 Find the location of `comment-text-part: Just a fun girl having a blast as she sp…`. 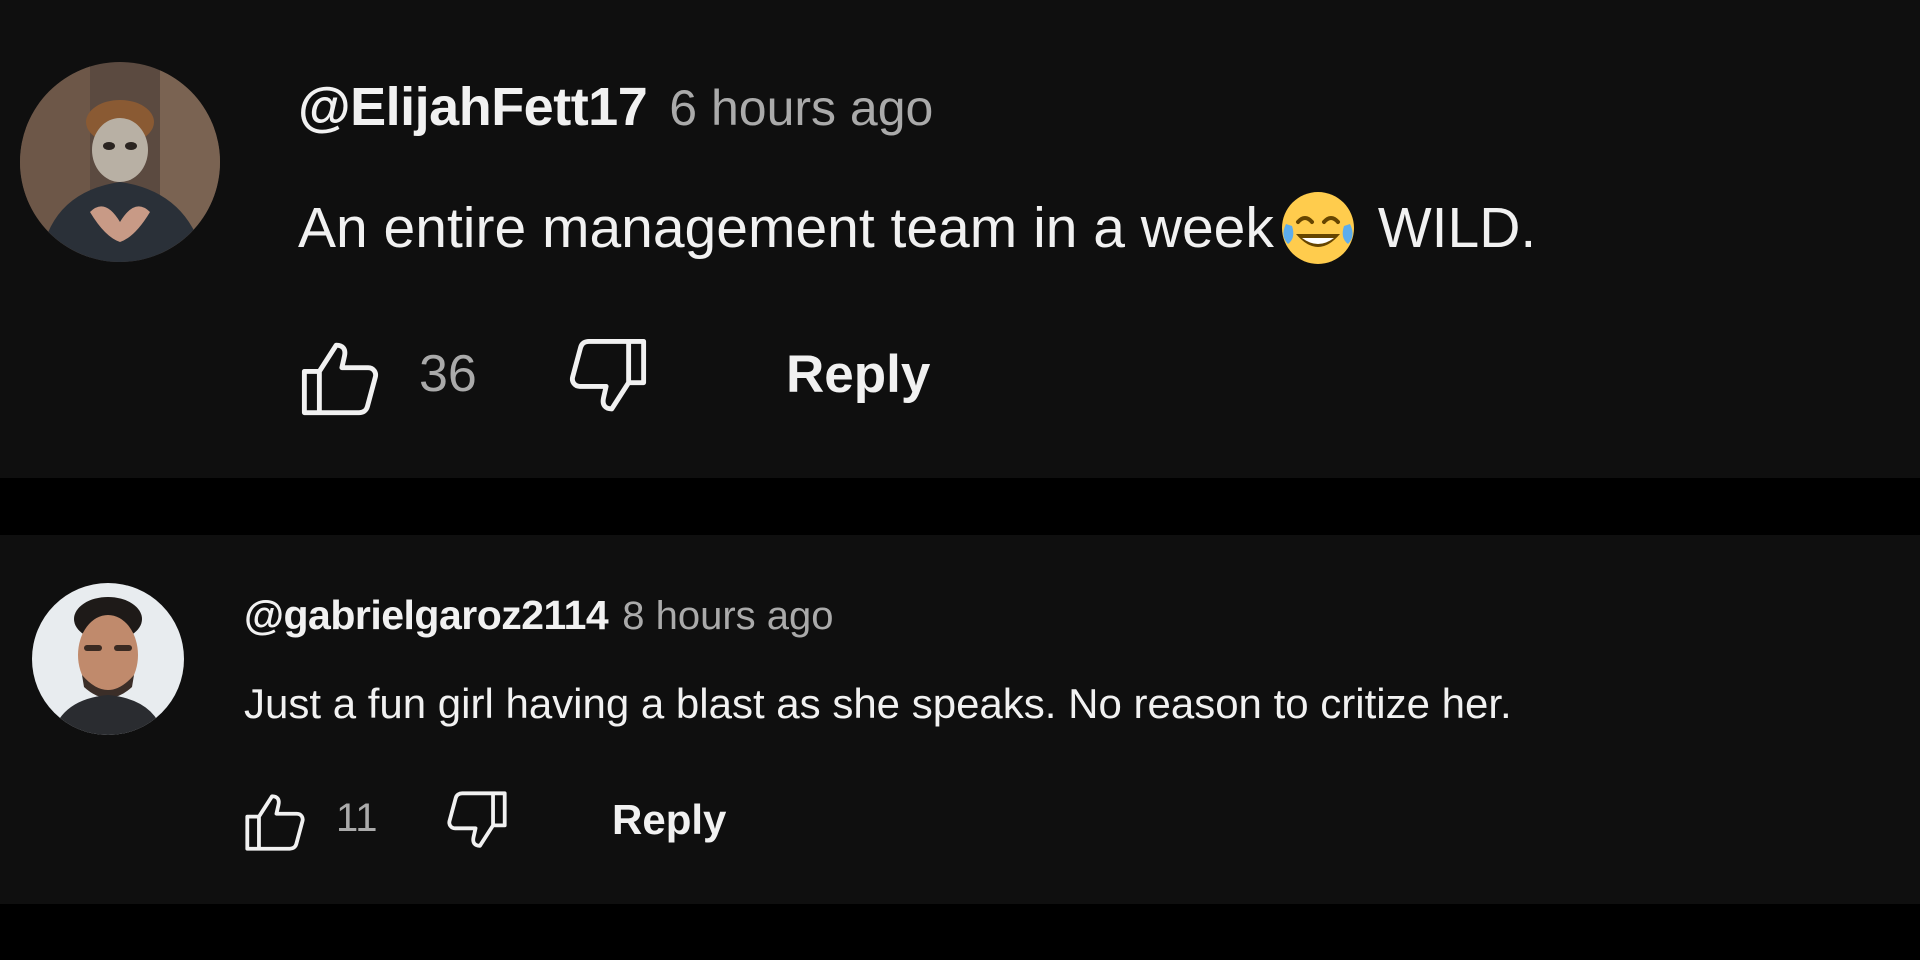

comment-text-part: Just a fun girl having a blast as she sp… is located at coordinates (878, 703).